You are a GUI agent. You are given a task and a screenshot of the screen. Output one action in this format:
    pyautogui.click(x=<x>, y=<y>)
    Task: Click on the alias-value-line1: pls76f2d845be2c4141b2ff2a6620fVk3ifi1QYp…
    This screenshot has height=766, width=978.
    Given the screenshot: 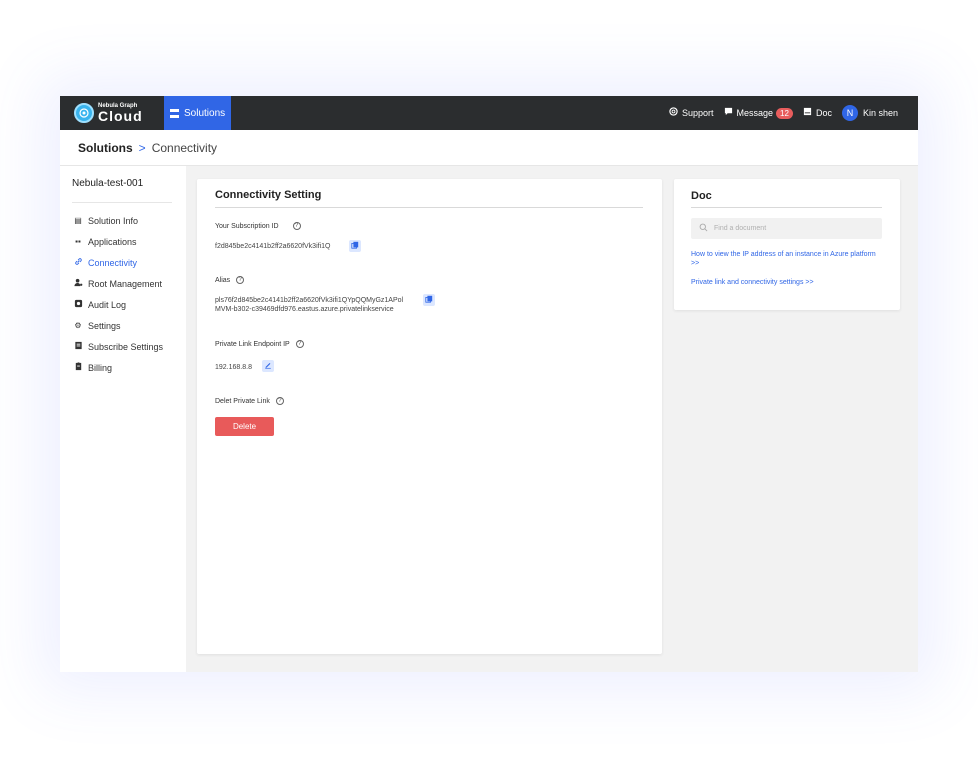 What is the action you would take?
    pyautogui.click(x=309, y=300)
    